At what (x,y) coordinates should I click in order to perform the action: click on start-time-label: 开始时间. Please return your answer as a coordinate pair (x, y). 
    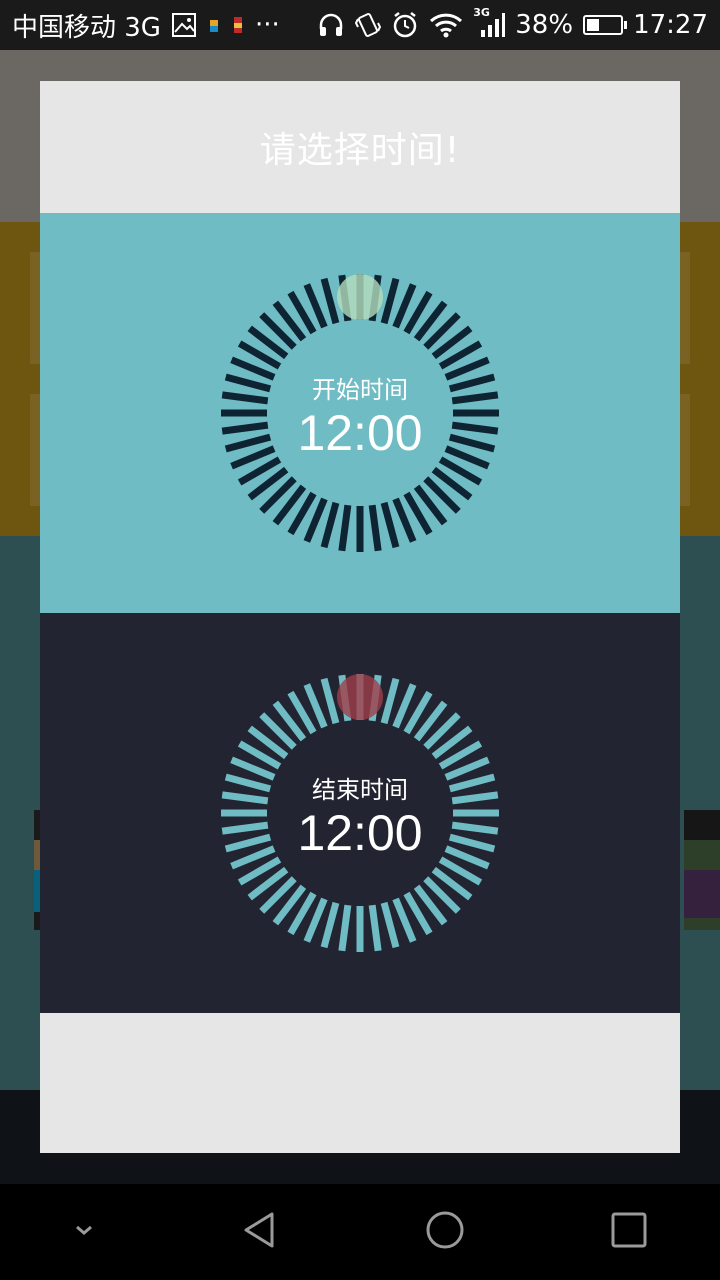
    Looking at the image, I should click on (360, 390).